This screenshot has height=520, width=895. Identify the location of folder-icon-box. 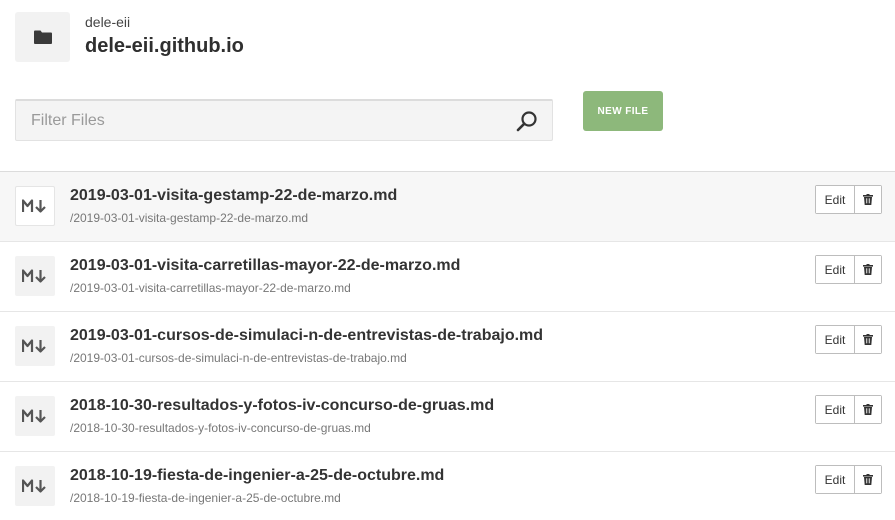
(42, 37).